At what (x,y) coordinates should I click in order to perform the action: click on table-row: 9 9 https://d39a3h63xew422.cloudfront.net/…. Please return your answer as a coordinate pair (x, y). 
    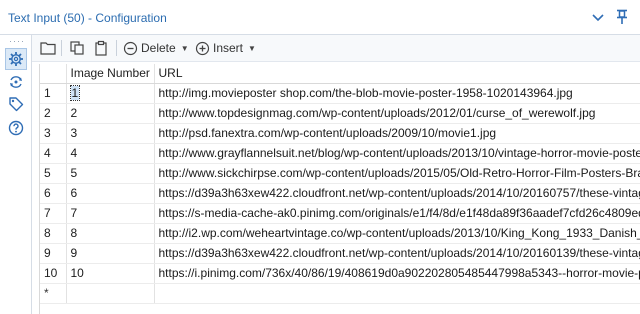
    Looking at the image, I should click on (340, 253).